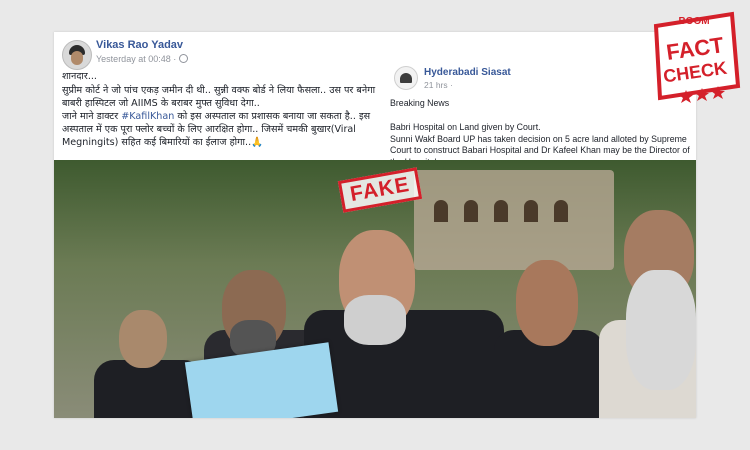 This screenshot has height=450, width=750. Describe the element at coordinates (467, 72) in the screenshot. I see `page-name: Hyderabadi Siasat` at that location.